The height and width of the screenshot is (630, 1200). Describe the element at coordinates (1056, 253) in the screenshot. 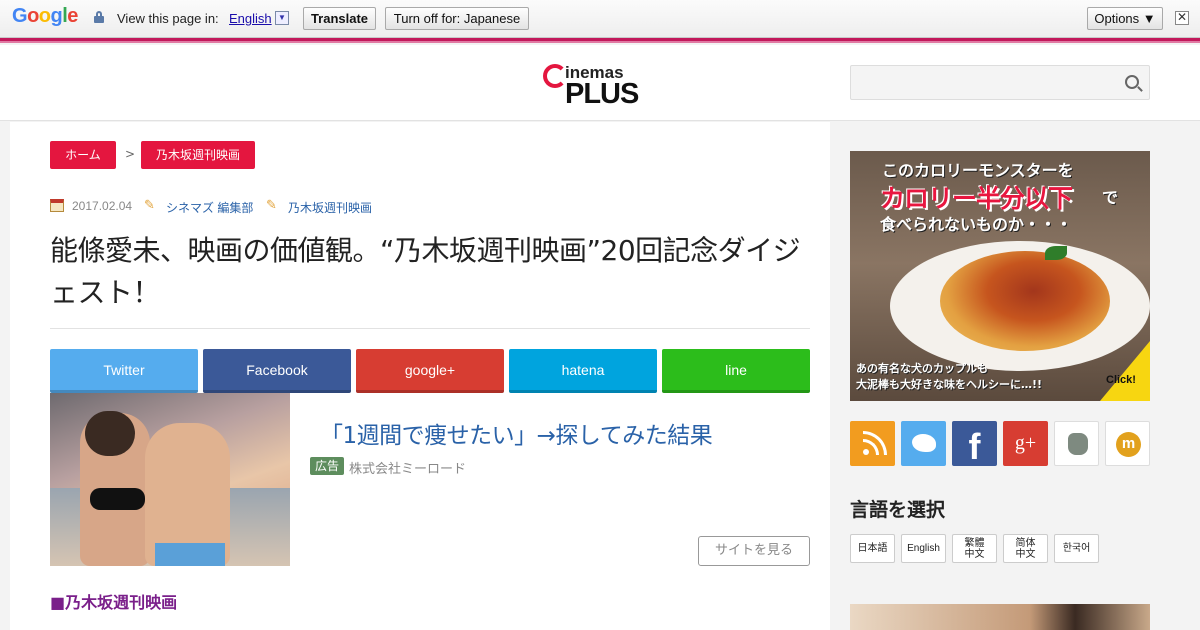

I see `basil-leaf` at that location.